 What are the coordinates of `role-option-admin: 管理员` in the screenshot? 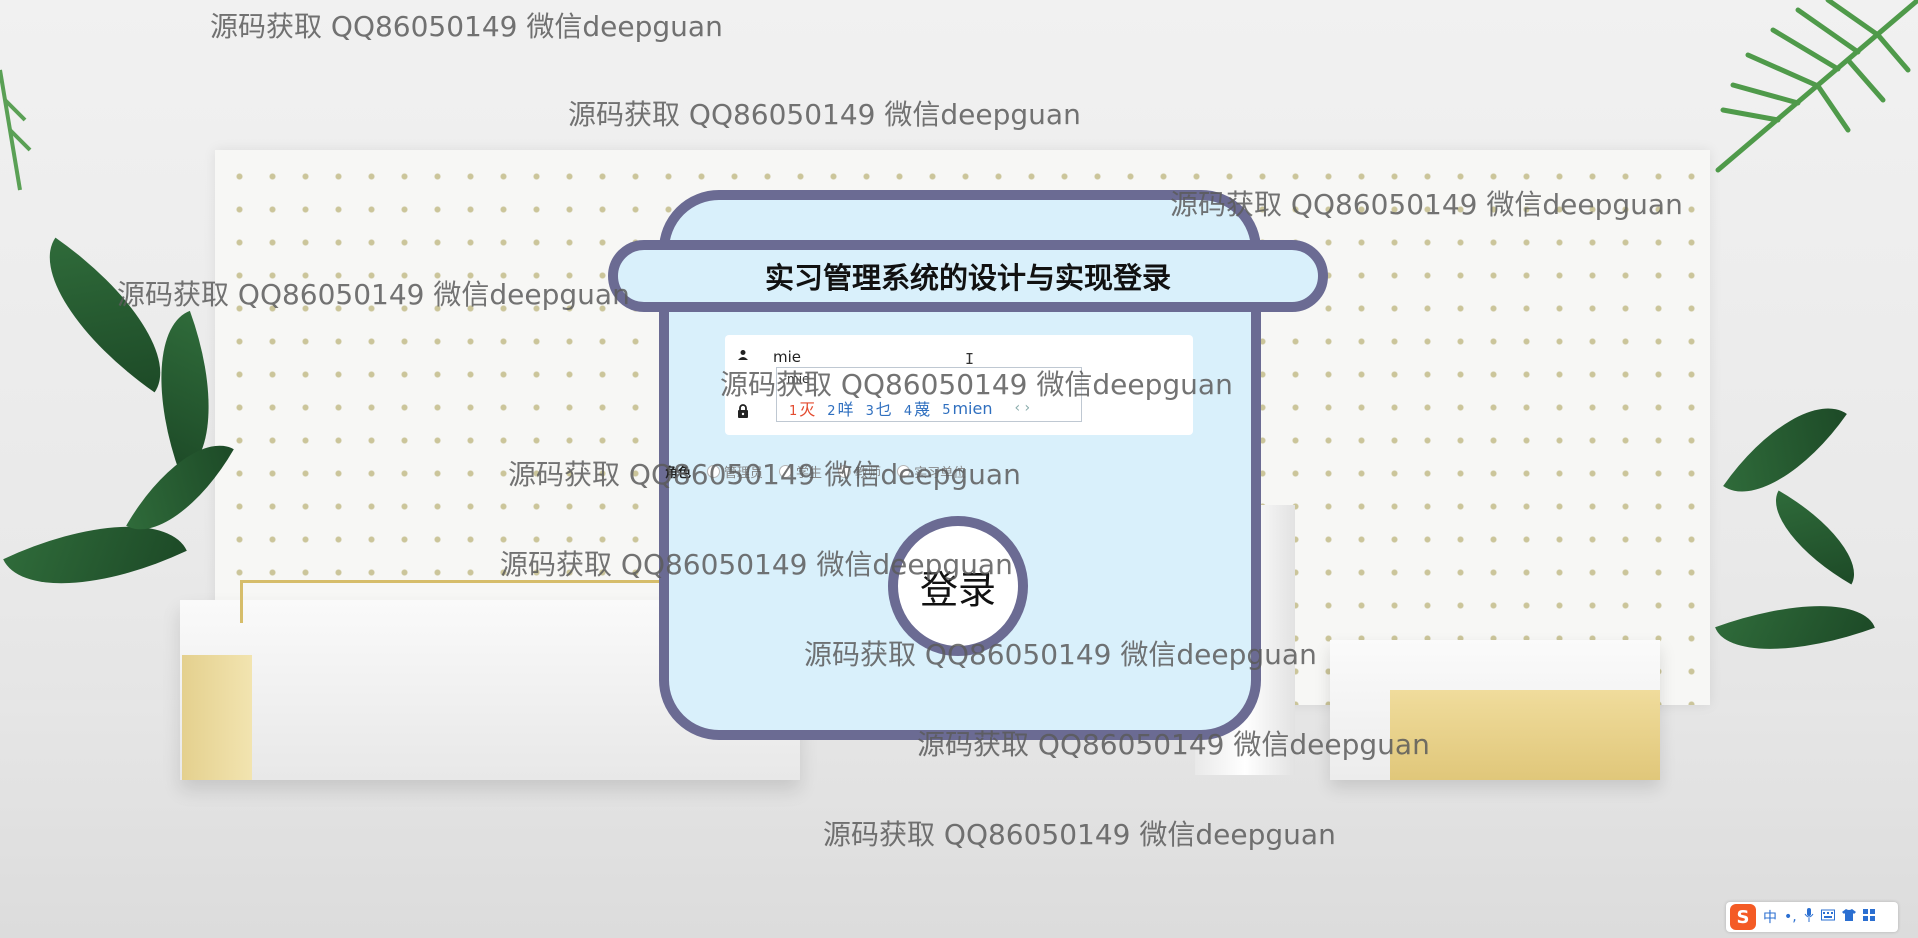 It's located at (735, 471).